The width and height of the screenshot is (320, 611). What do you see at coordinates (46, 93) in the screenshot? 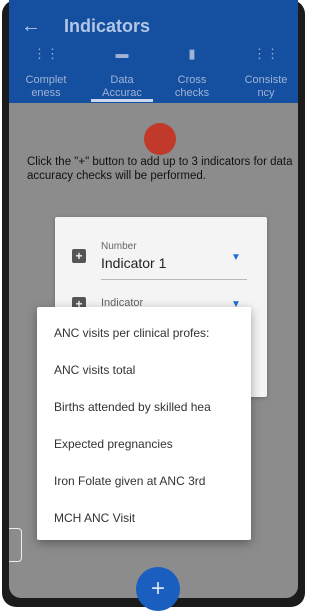
I see `tab-label-line2: eness` at bounding box center [46, 93].